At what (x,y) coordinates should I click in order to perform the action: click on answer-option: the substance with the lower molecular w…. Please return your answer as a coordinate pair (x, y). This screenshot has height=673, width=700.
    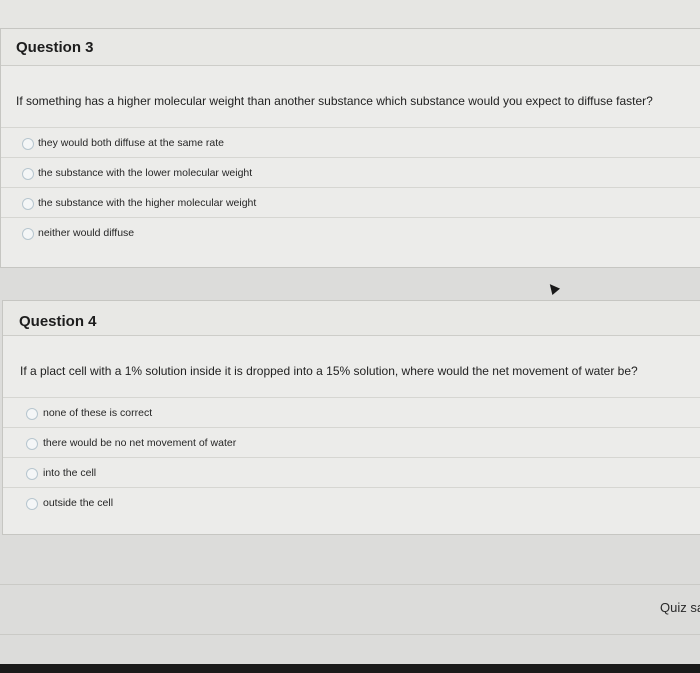
    Looking at the image, I should click on (350, 172).